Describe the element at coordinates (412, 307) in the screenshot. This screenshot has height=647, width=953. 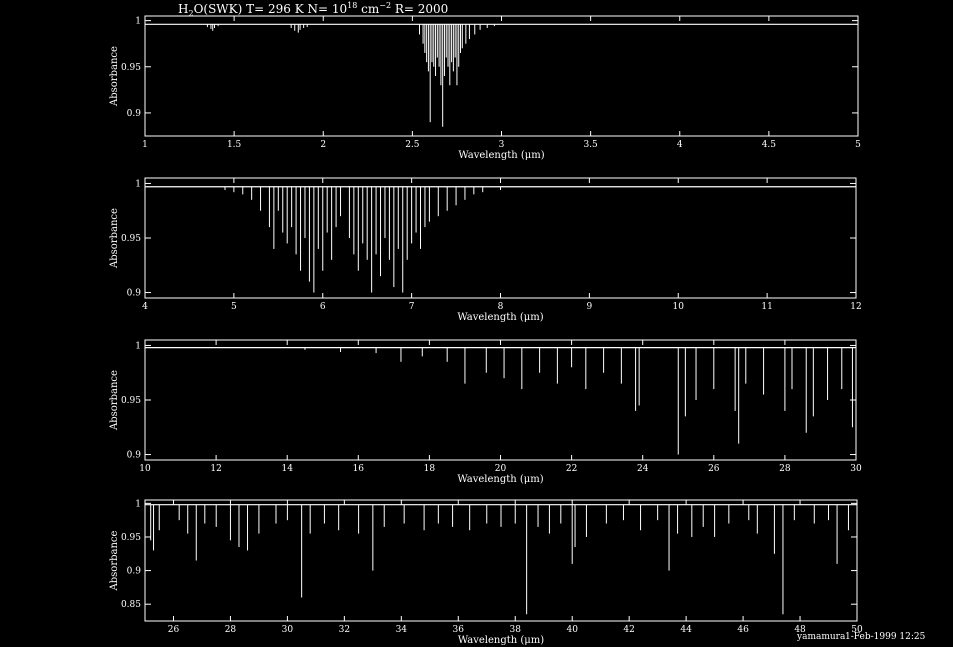
I see `x-tick-label: 7` at that location.